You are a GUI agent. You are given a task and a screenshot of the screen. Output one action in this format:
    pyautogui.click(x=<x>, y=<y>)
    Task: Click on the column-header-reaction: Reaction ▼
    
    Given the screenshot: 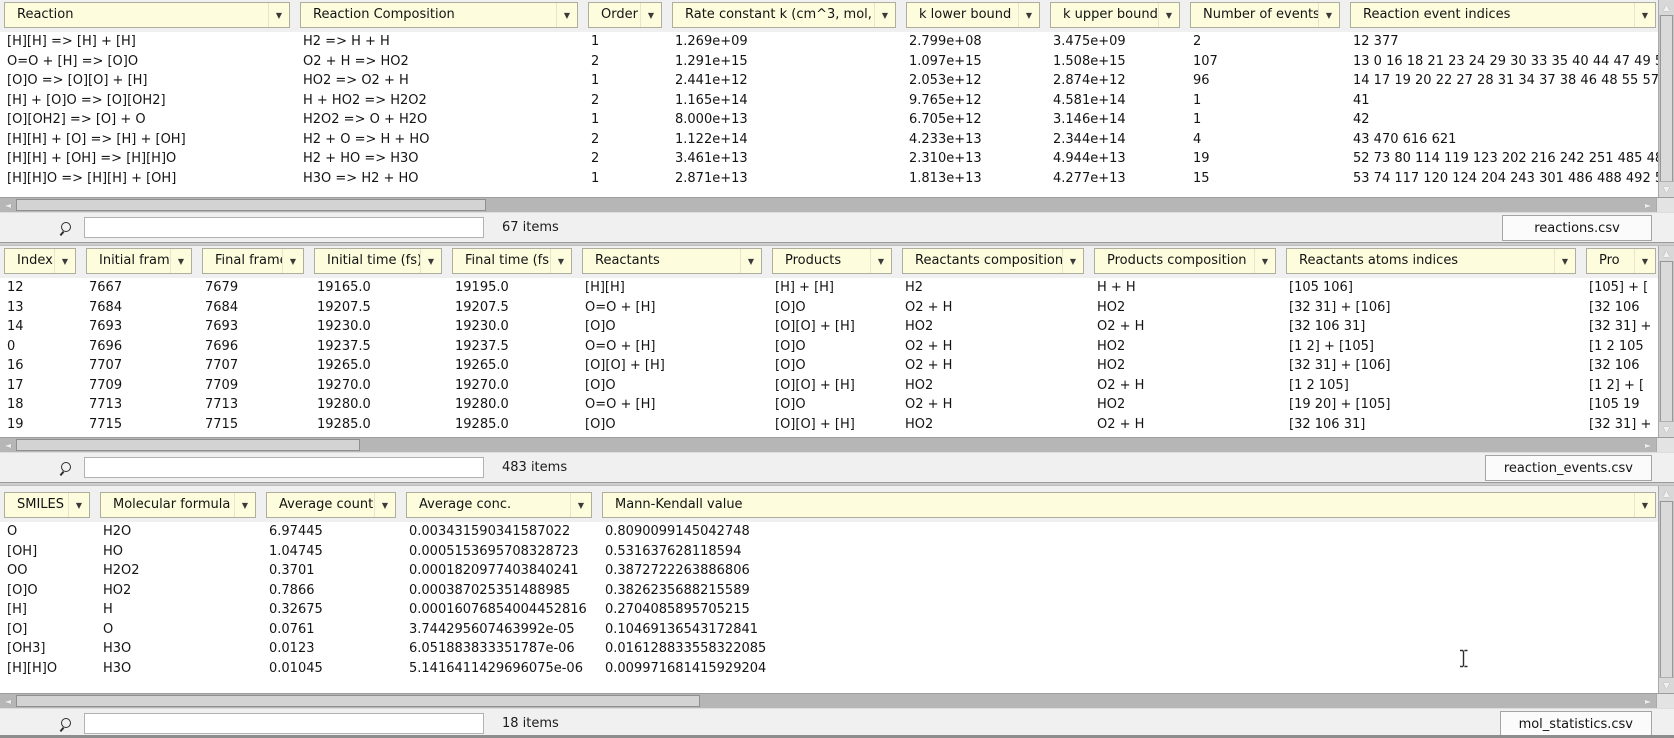 What is the action you would take?
    pyautogui.click(x=147, y=15)
    